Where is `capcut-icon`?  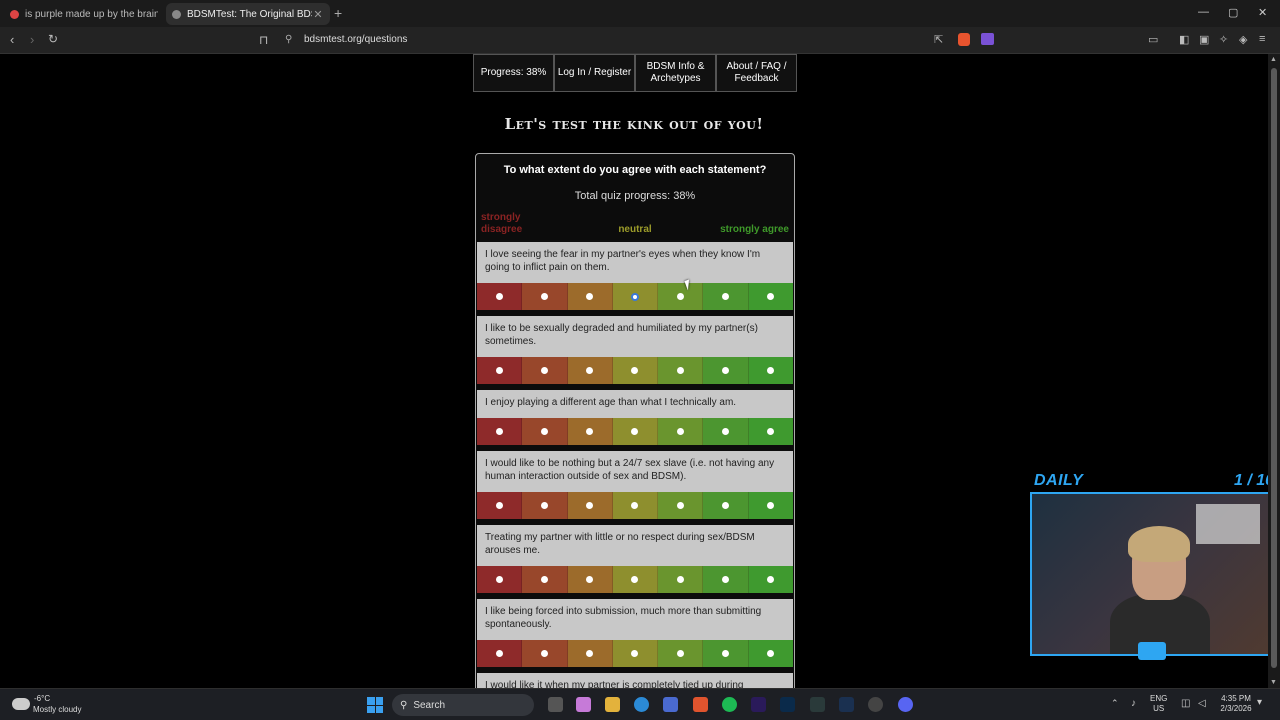
capcut-icon is located at coordinates (817, 704).